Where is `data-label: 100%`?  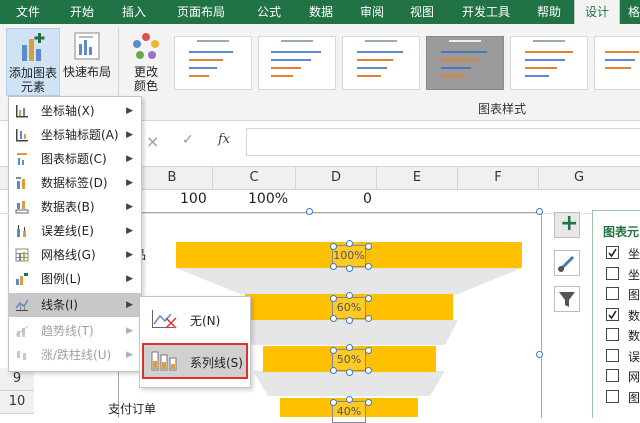 data-label: 100% is located at coordinates (349, 256).